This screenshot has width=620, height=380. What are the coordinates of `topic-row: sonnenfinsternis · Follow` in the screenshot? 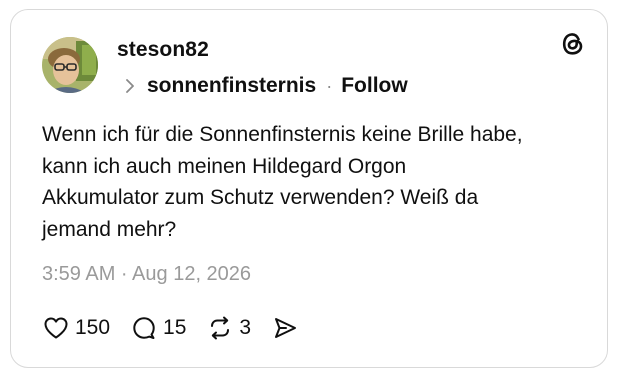 It's located at (265, 86).